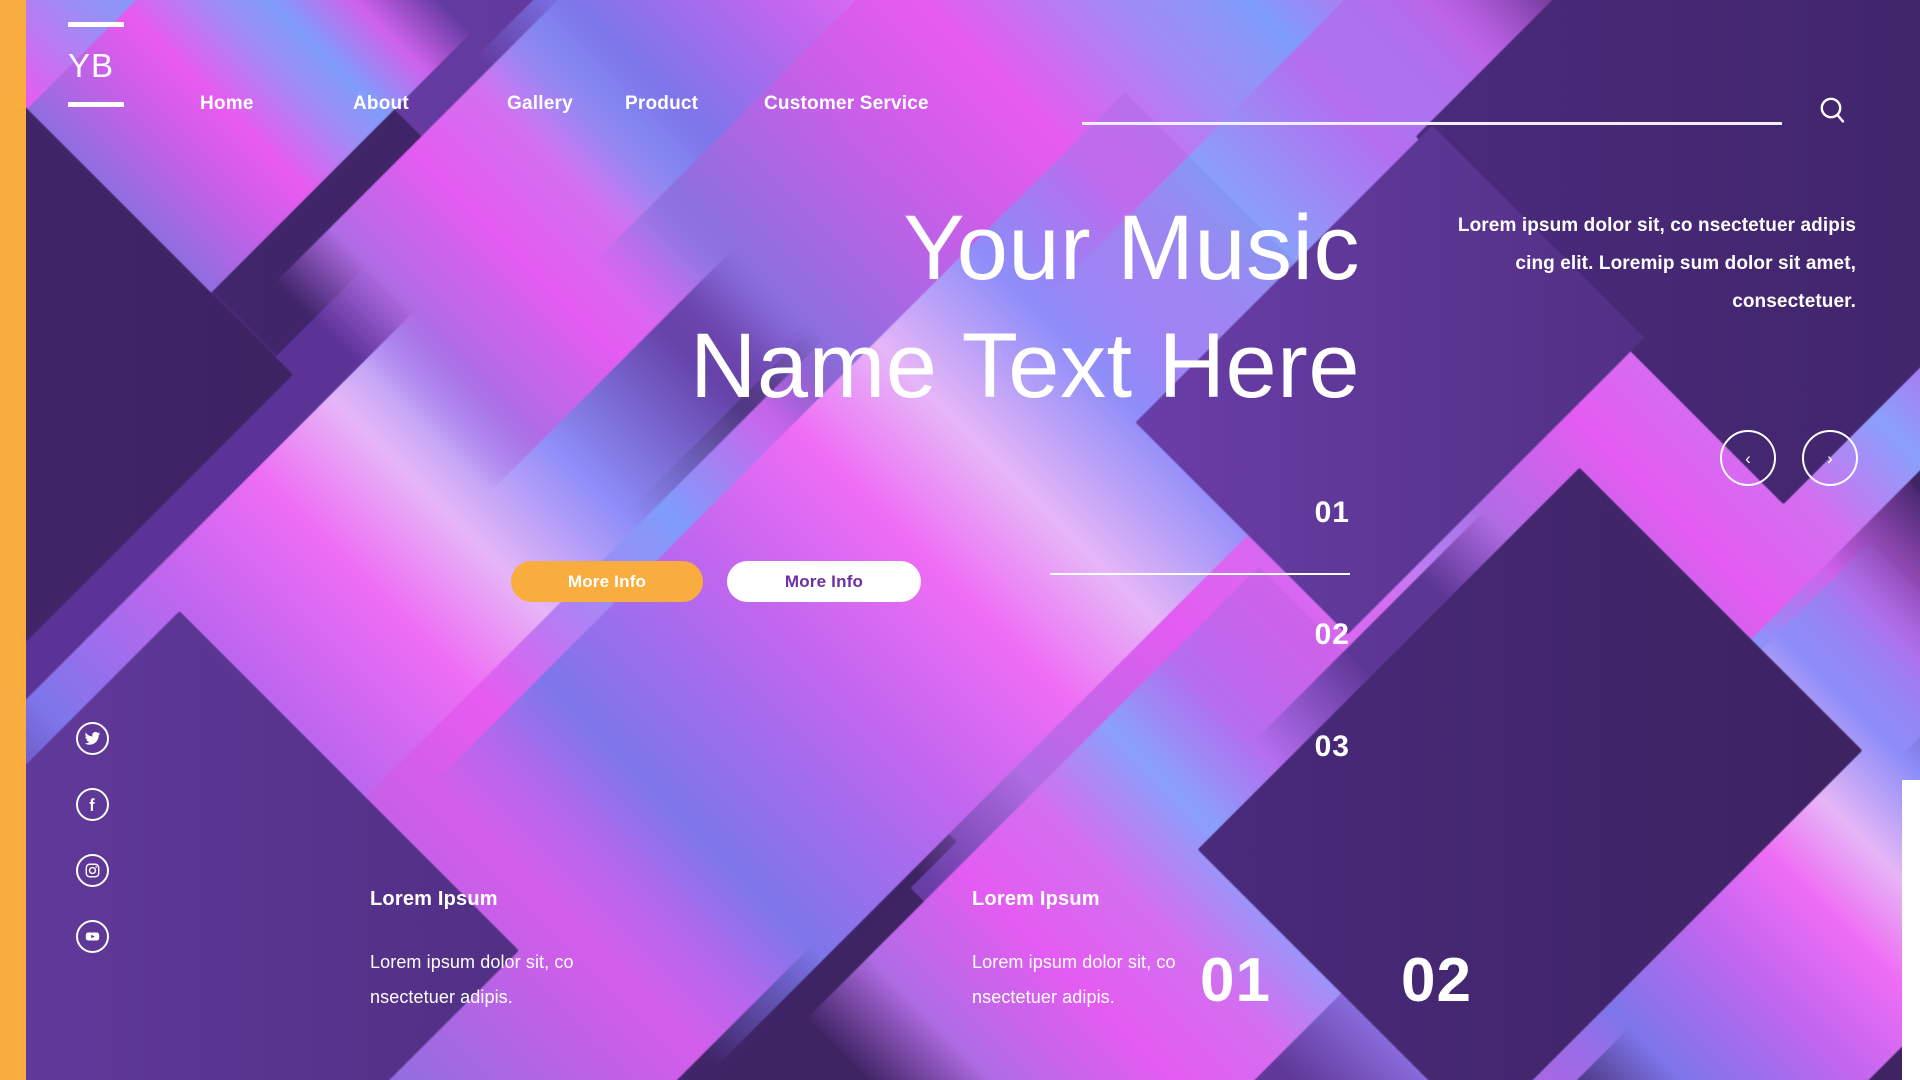 This screenshot has height=1080, width=1920. I want to click on logo-rule-top, so click(96, 24).